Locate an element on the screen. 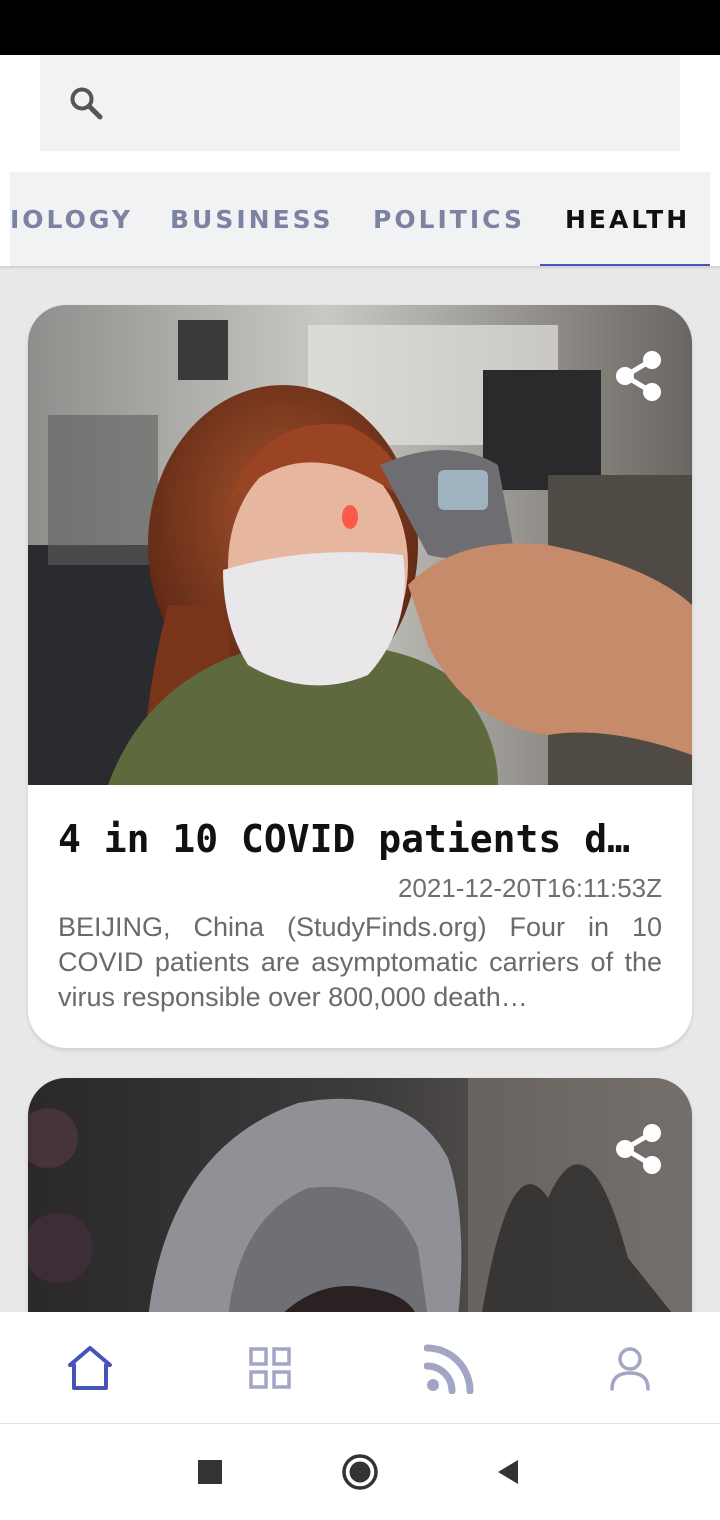 The image size is (720, 1520). search-input is located at coordinates (360, 103).